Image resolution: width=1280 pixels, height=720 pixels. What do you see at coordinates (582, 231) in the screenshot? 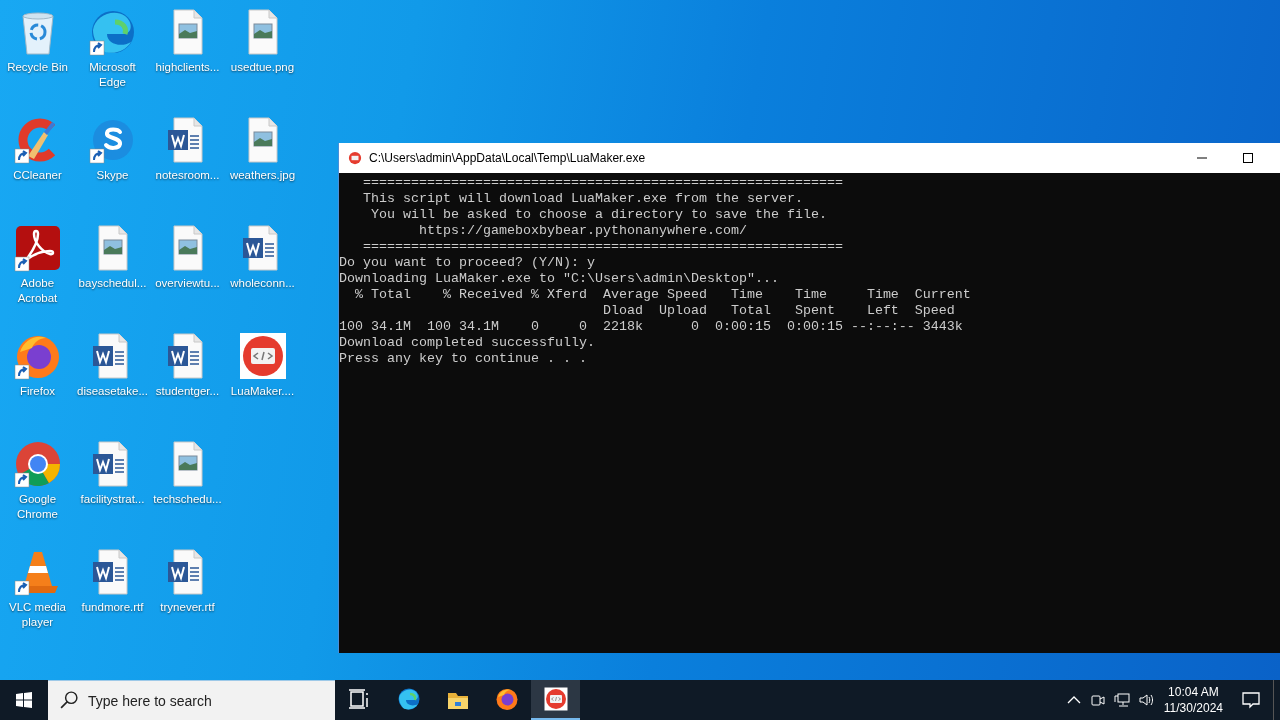
I see `console-line: https://gameboxbybear.pythonanywhere.com/` at bounding box center [582, 231].